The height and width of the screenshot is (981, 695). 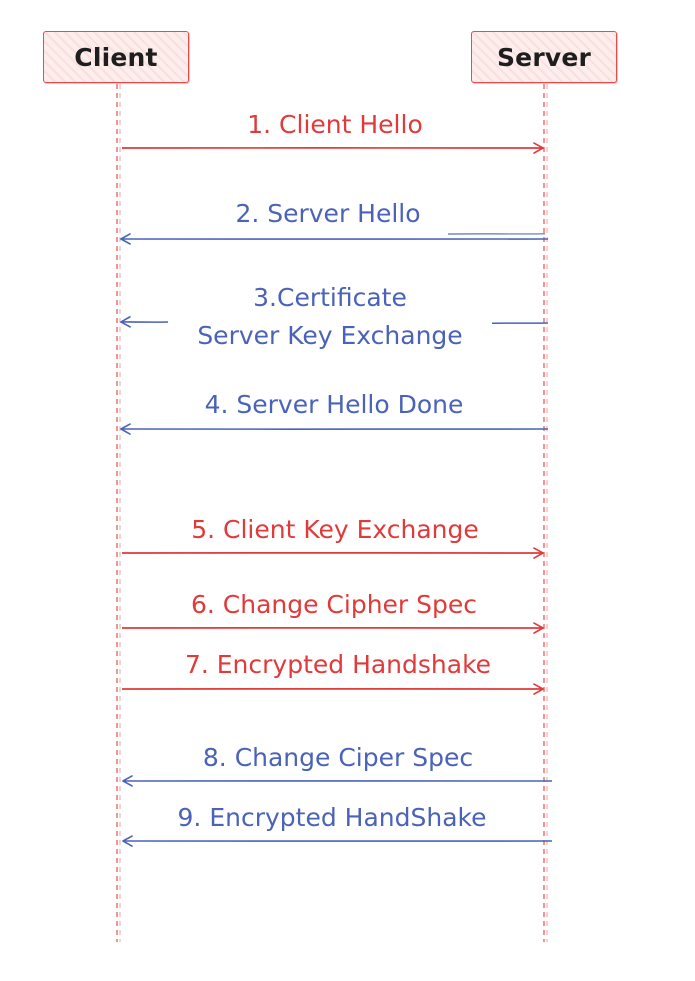 I want to click on message-9: 9. Encrypted HandShake, so click(x=337, y=825).